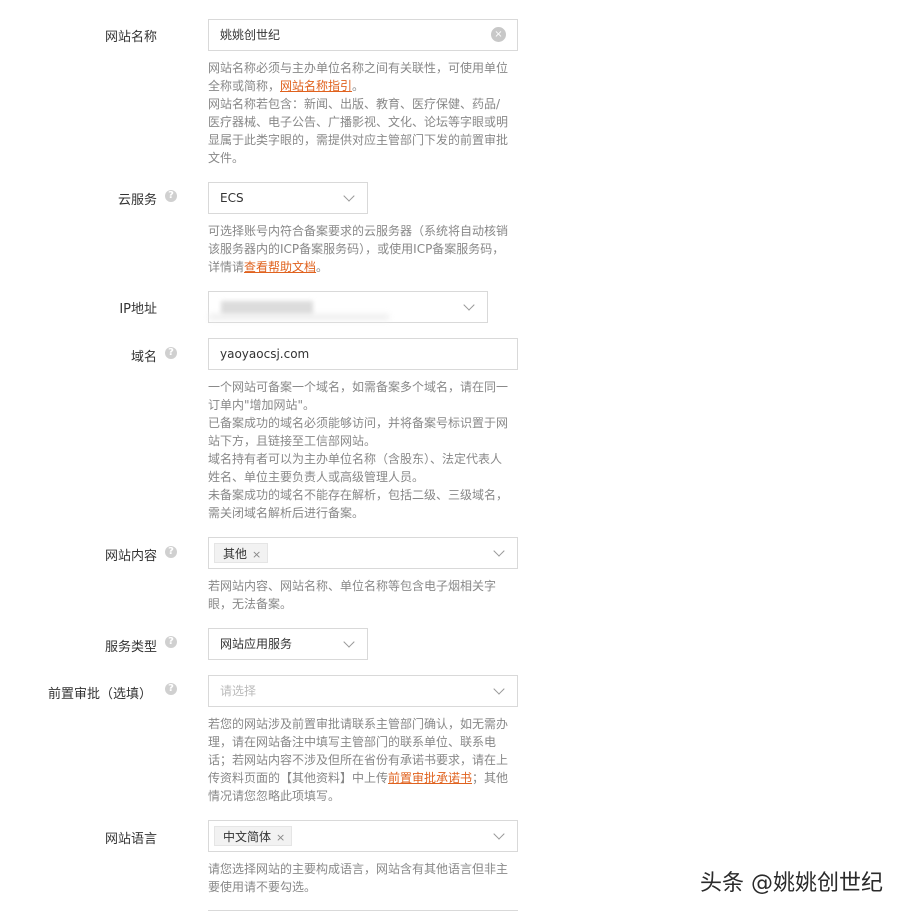  What do you see at coordinates (322, 267) in the screenshot?
I see `cloud-service-hint-end: 。` at bounding box center [322, 267].